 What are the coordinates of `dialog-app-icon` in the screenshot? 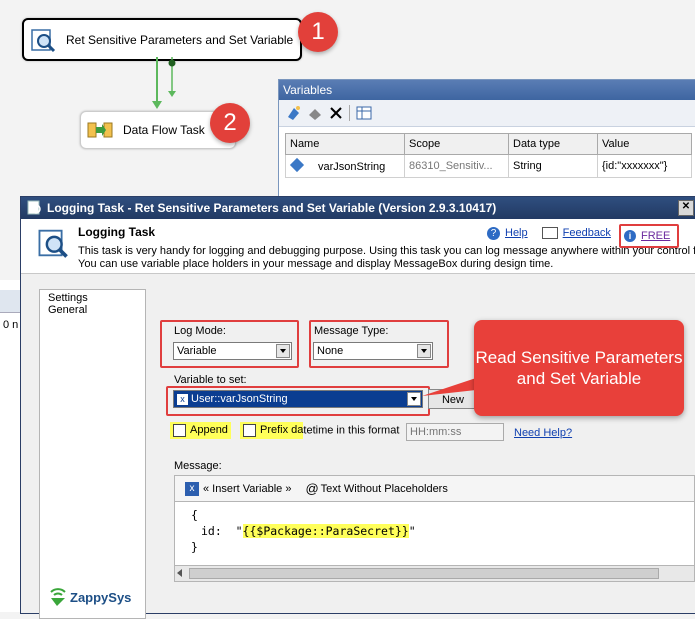 It's located at (34, 207).